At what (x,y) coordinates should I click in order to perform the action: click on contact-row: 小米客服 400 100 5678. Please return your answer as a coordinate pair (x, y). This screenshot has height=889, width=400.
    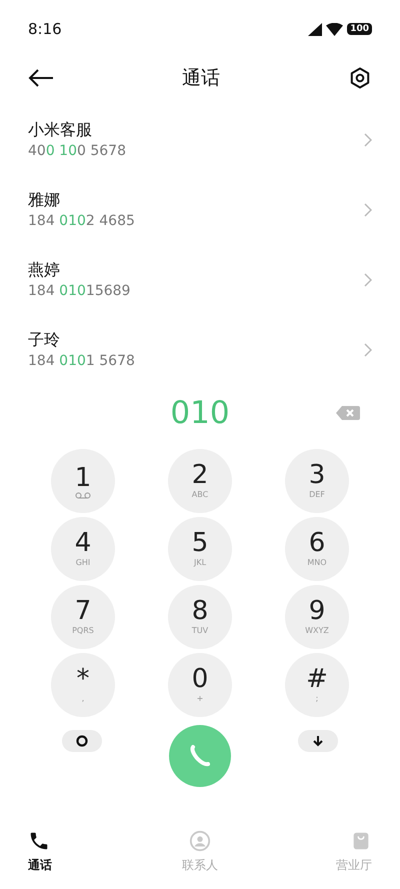
    Looking at the image, I should click on (200, 140).